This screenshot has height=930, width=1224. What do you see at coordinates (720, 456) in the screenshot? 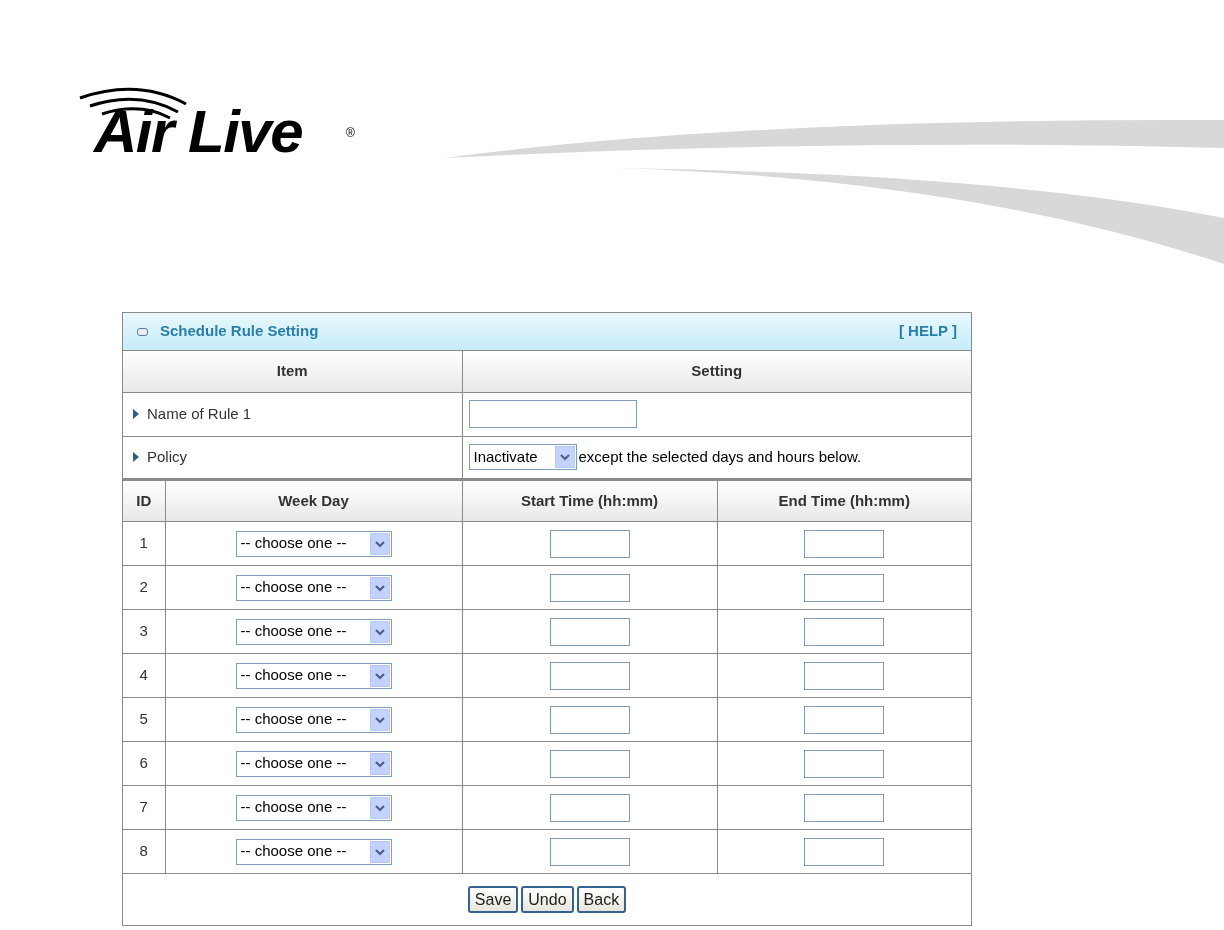
I see `policy-note: except the selected days and hours below.` at bounding box center [720, 456].